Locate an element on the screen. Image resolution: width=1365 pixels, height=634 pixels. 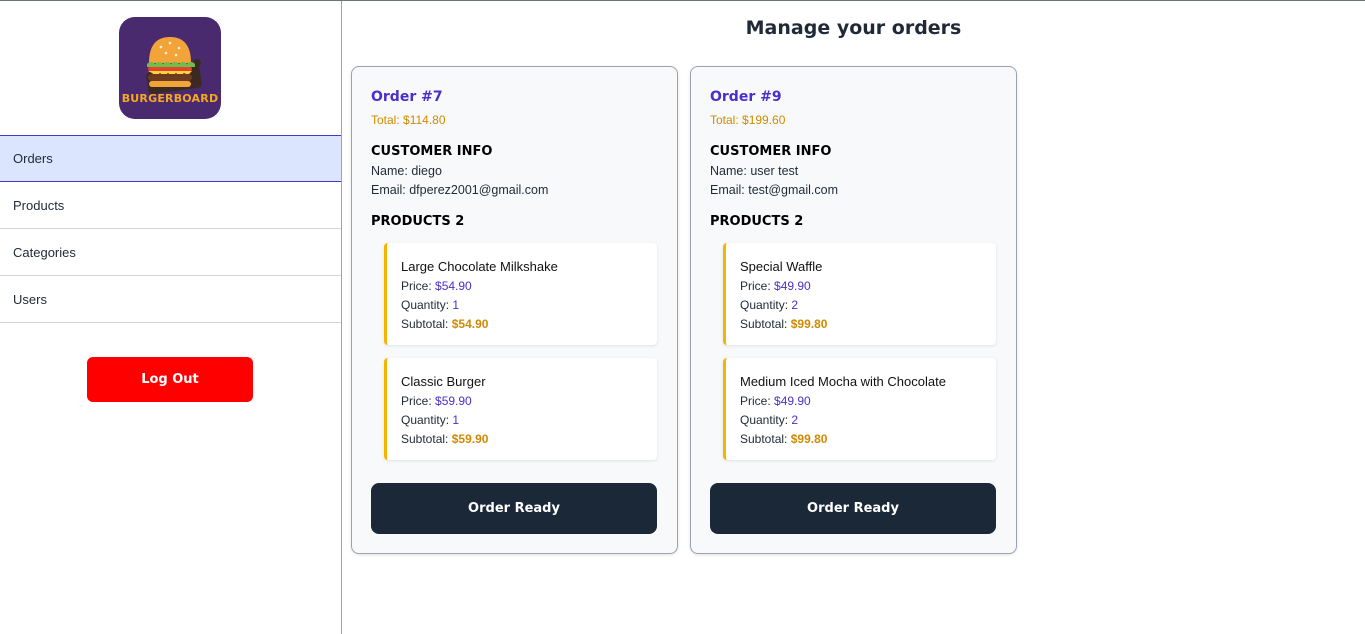
customer-name: Name: diego is located at coordinates (406, 171).